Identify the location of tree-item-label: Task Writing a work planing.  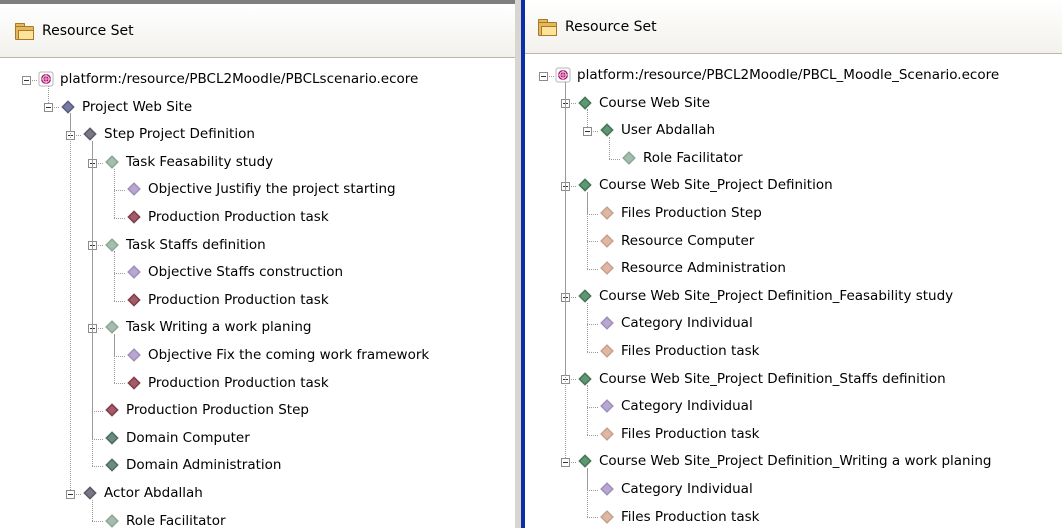
(219, 327).